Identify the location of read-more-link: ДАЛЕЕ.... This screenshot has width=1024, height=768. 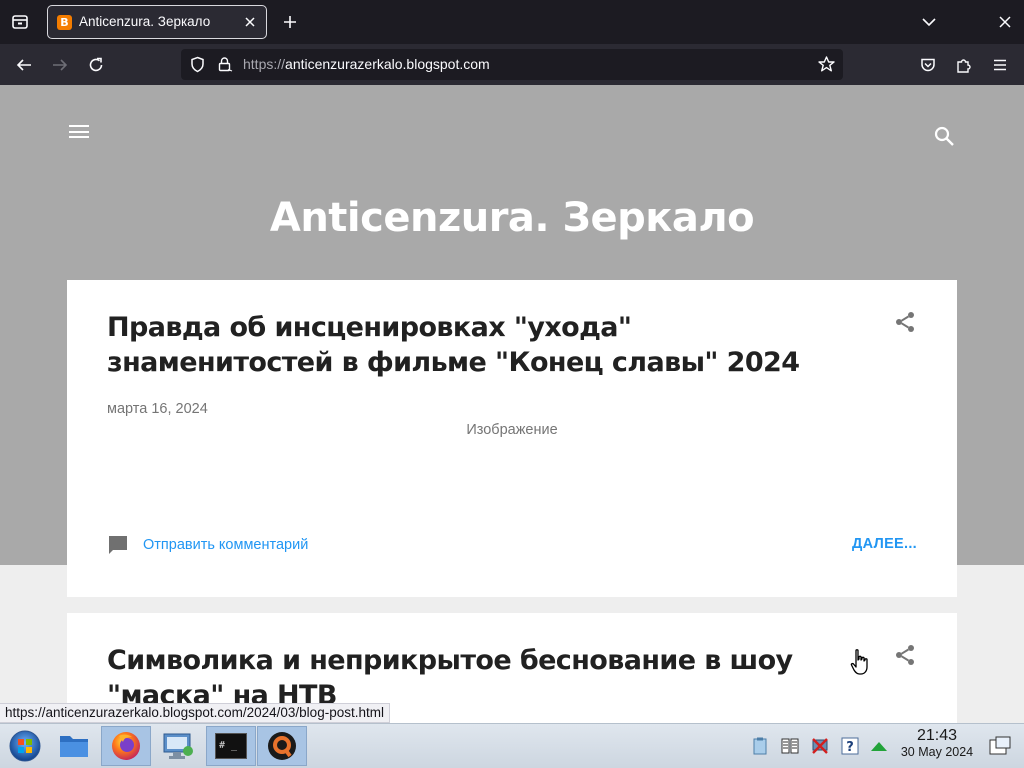
(884, 544).